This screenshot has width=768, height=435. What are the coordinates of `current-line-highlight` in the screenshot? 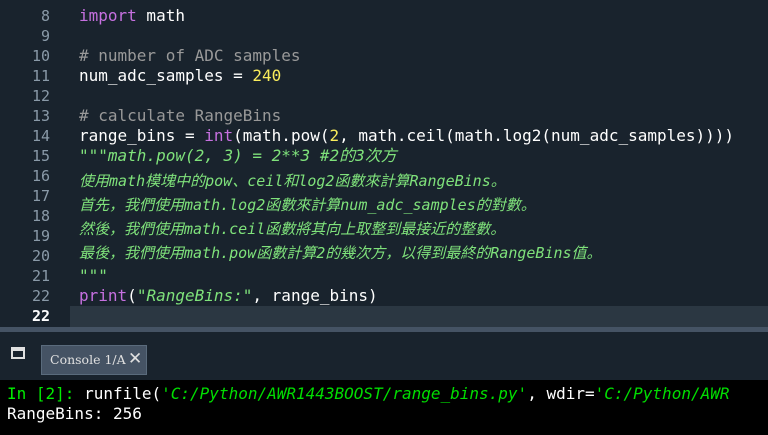 It's located at (419, 316).